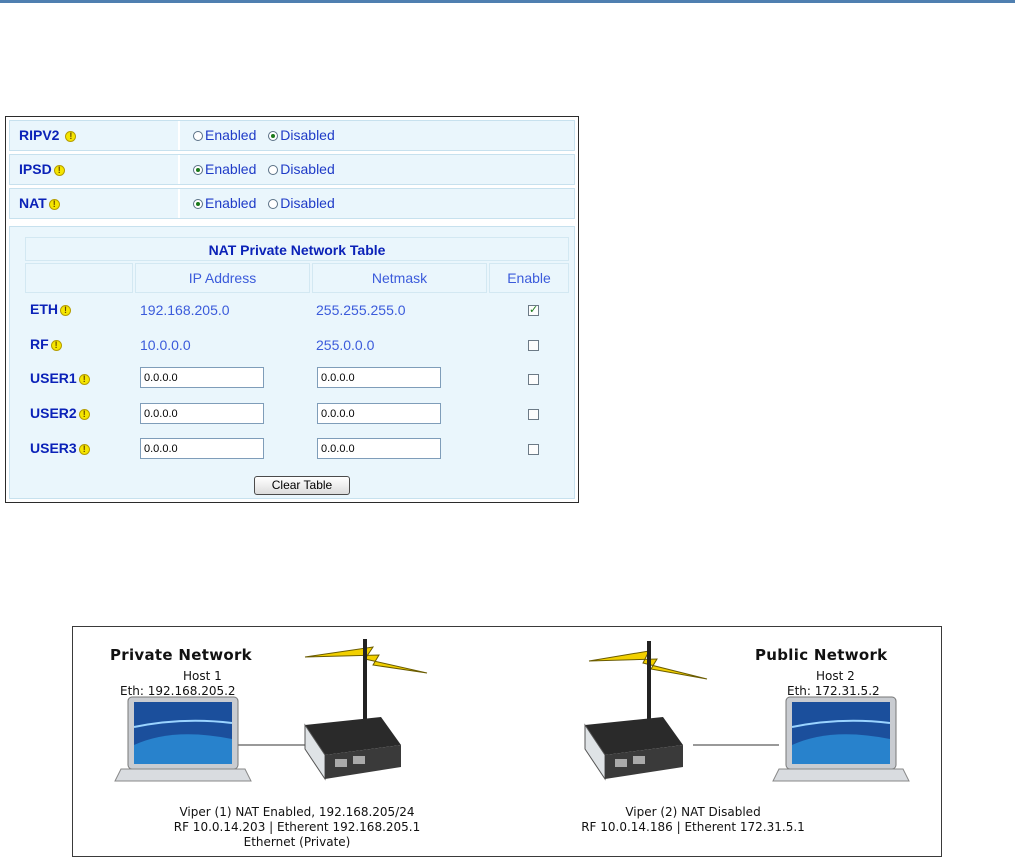 This screenshot has height=868, width=1015. What do you see at coordinates (297, 842) in the screenshot?
I see `viper1-line3: Ethernet (Private)` at bounding box center [297, 842].